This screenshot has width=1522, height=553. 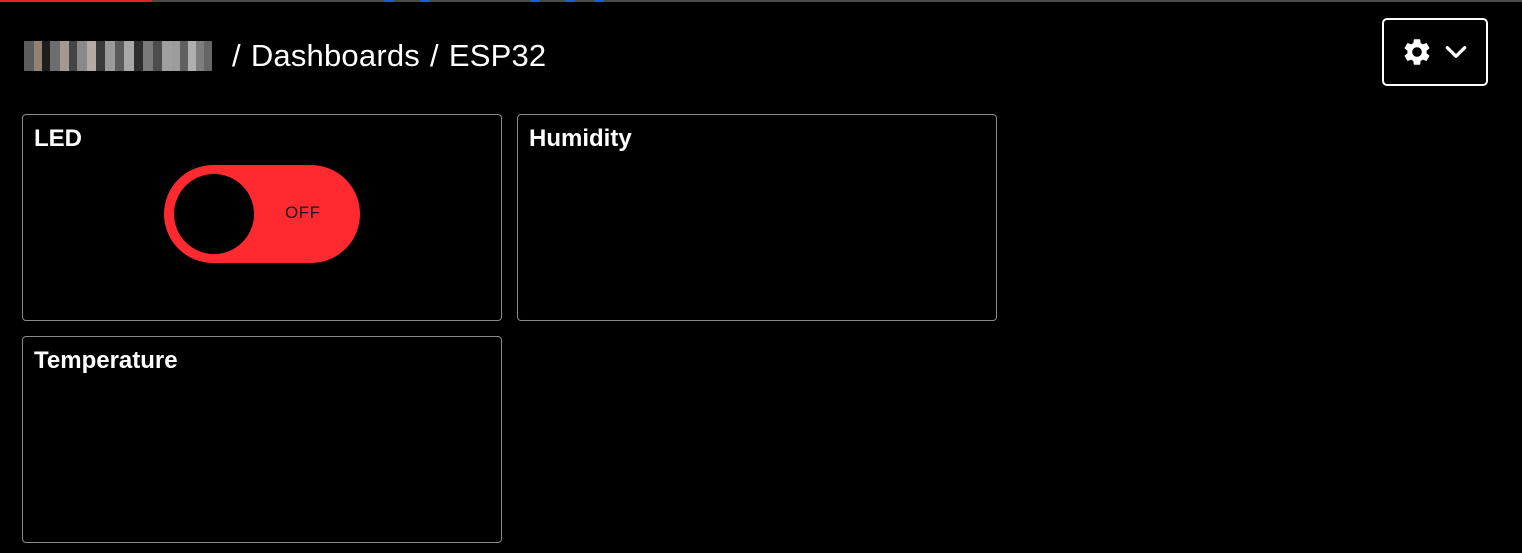 What do you see at coordinates (118, 56) in the screenshot?
I see `breadcrumb-user-obscured` at bounding box center [118, 56].